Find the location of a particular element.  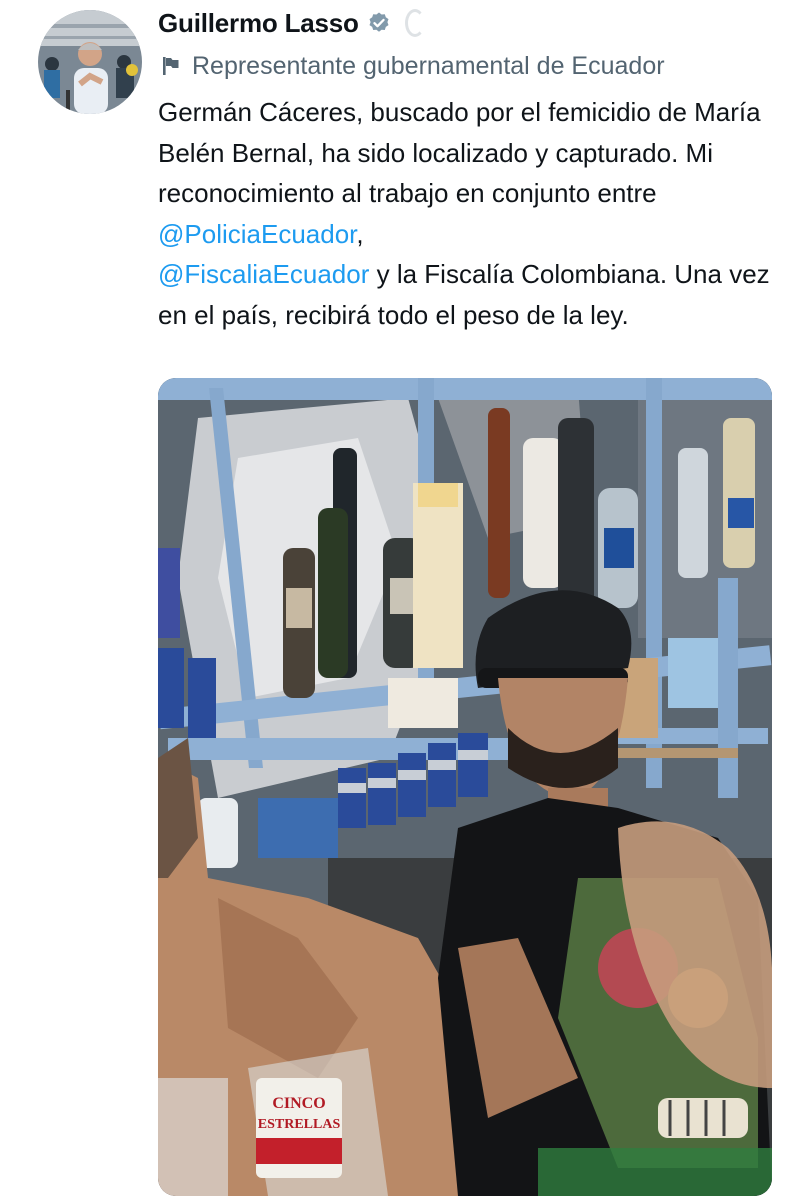

cup-label-line1: CINCO is located at coordinates (298, 1103).